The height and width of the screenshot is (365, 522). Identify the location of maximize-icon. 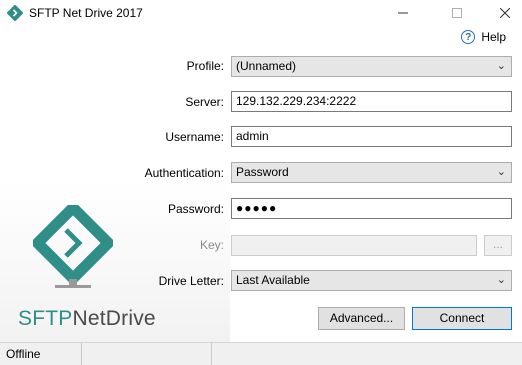
(457, 13).